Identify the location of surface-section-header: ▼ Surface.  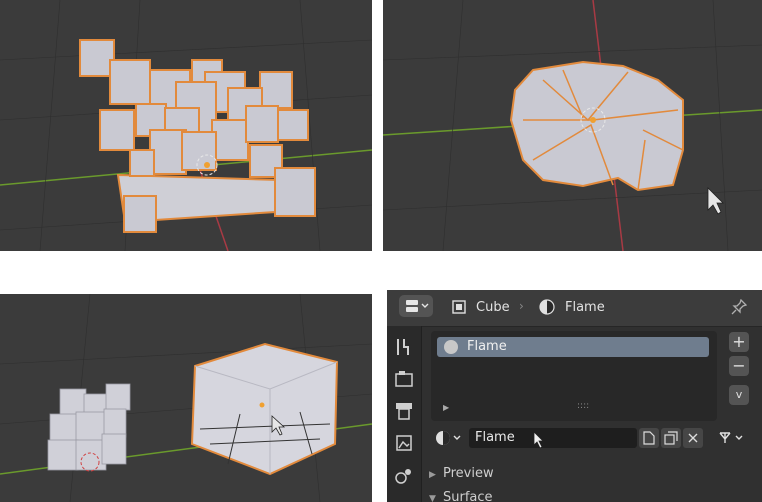
(461, 496).